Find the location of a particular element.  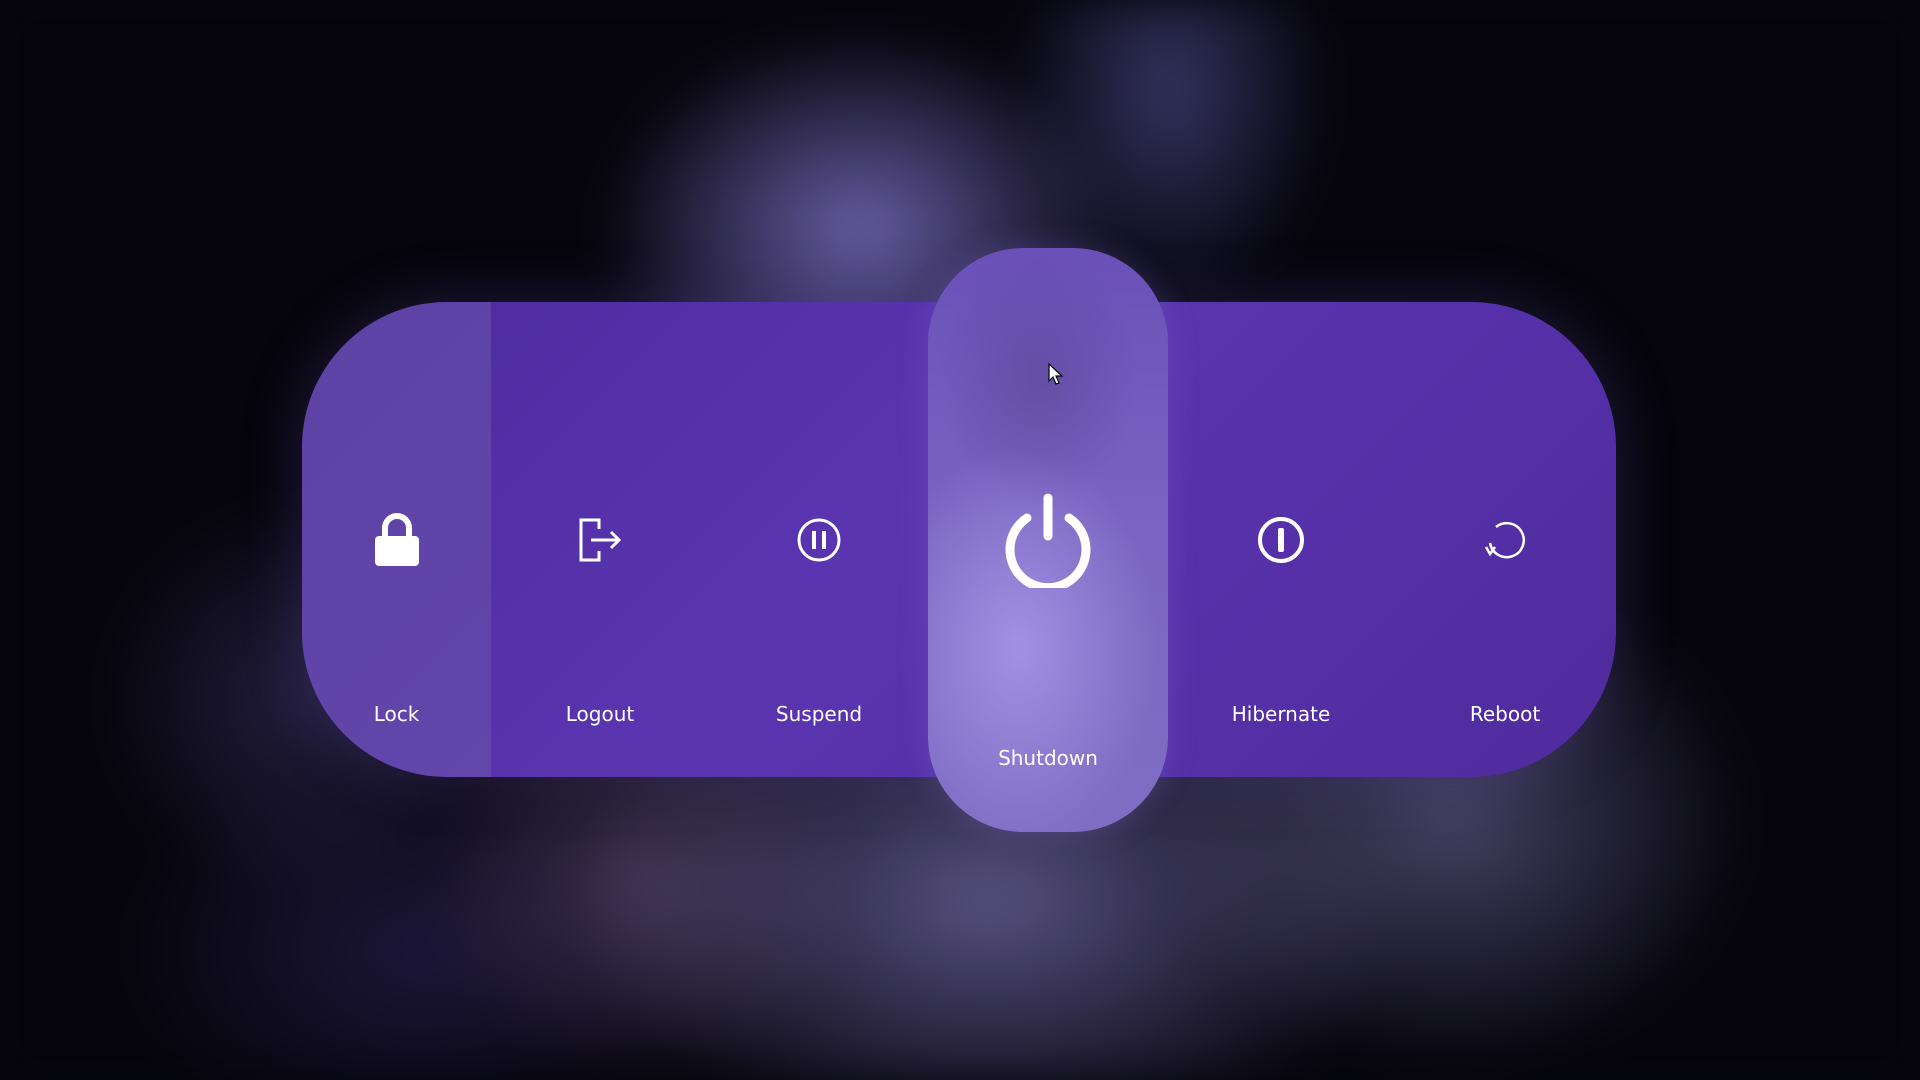

shutdown-label: Shutdown is located at coordinates (1048, 758).